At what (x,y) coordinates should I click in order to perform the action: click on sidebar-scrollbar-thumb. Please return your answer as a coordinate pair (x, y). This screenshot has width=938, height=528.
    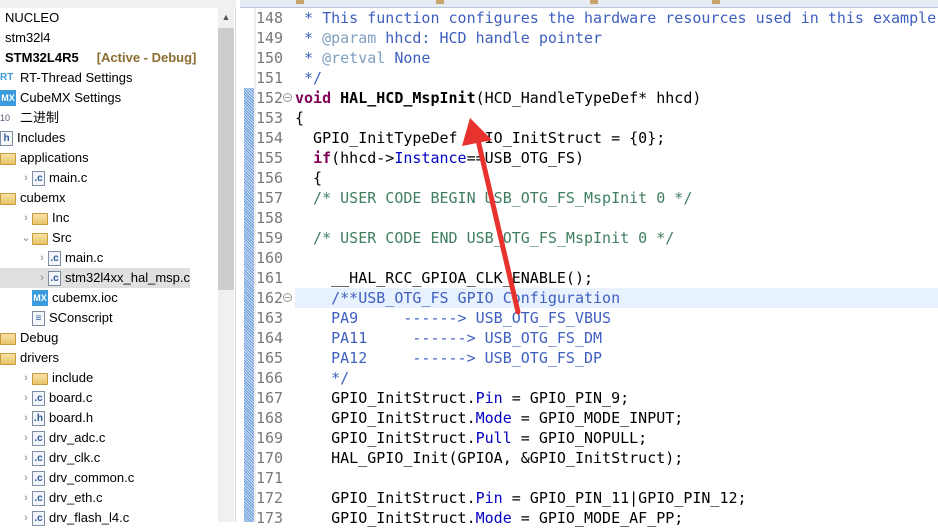
    Looking at the image, I should click on (226, 159).